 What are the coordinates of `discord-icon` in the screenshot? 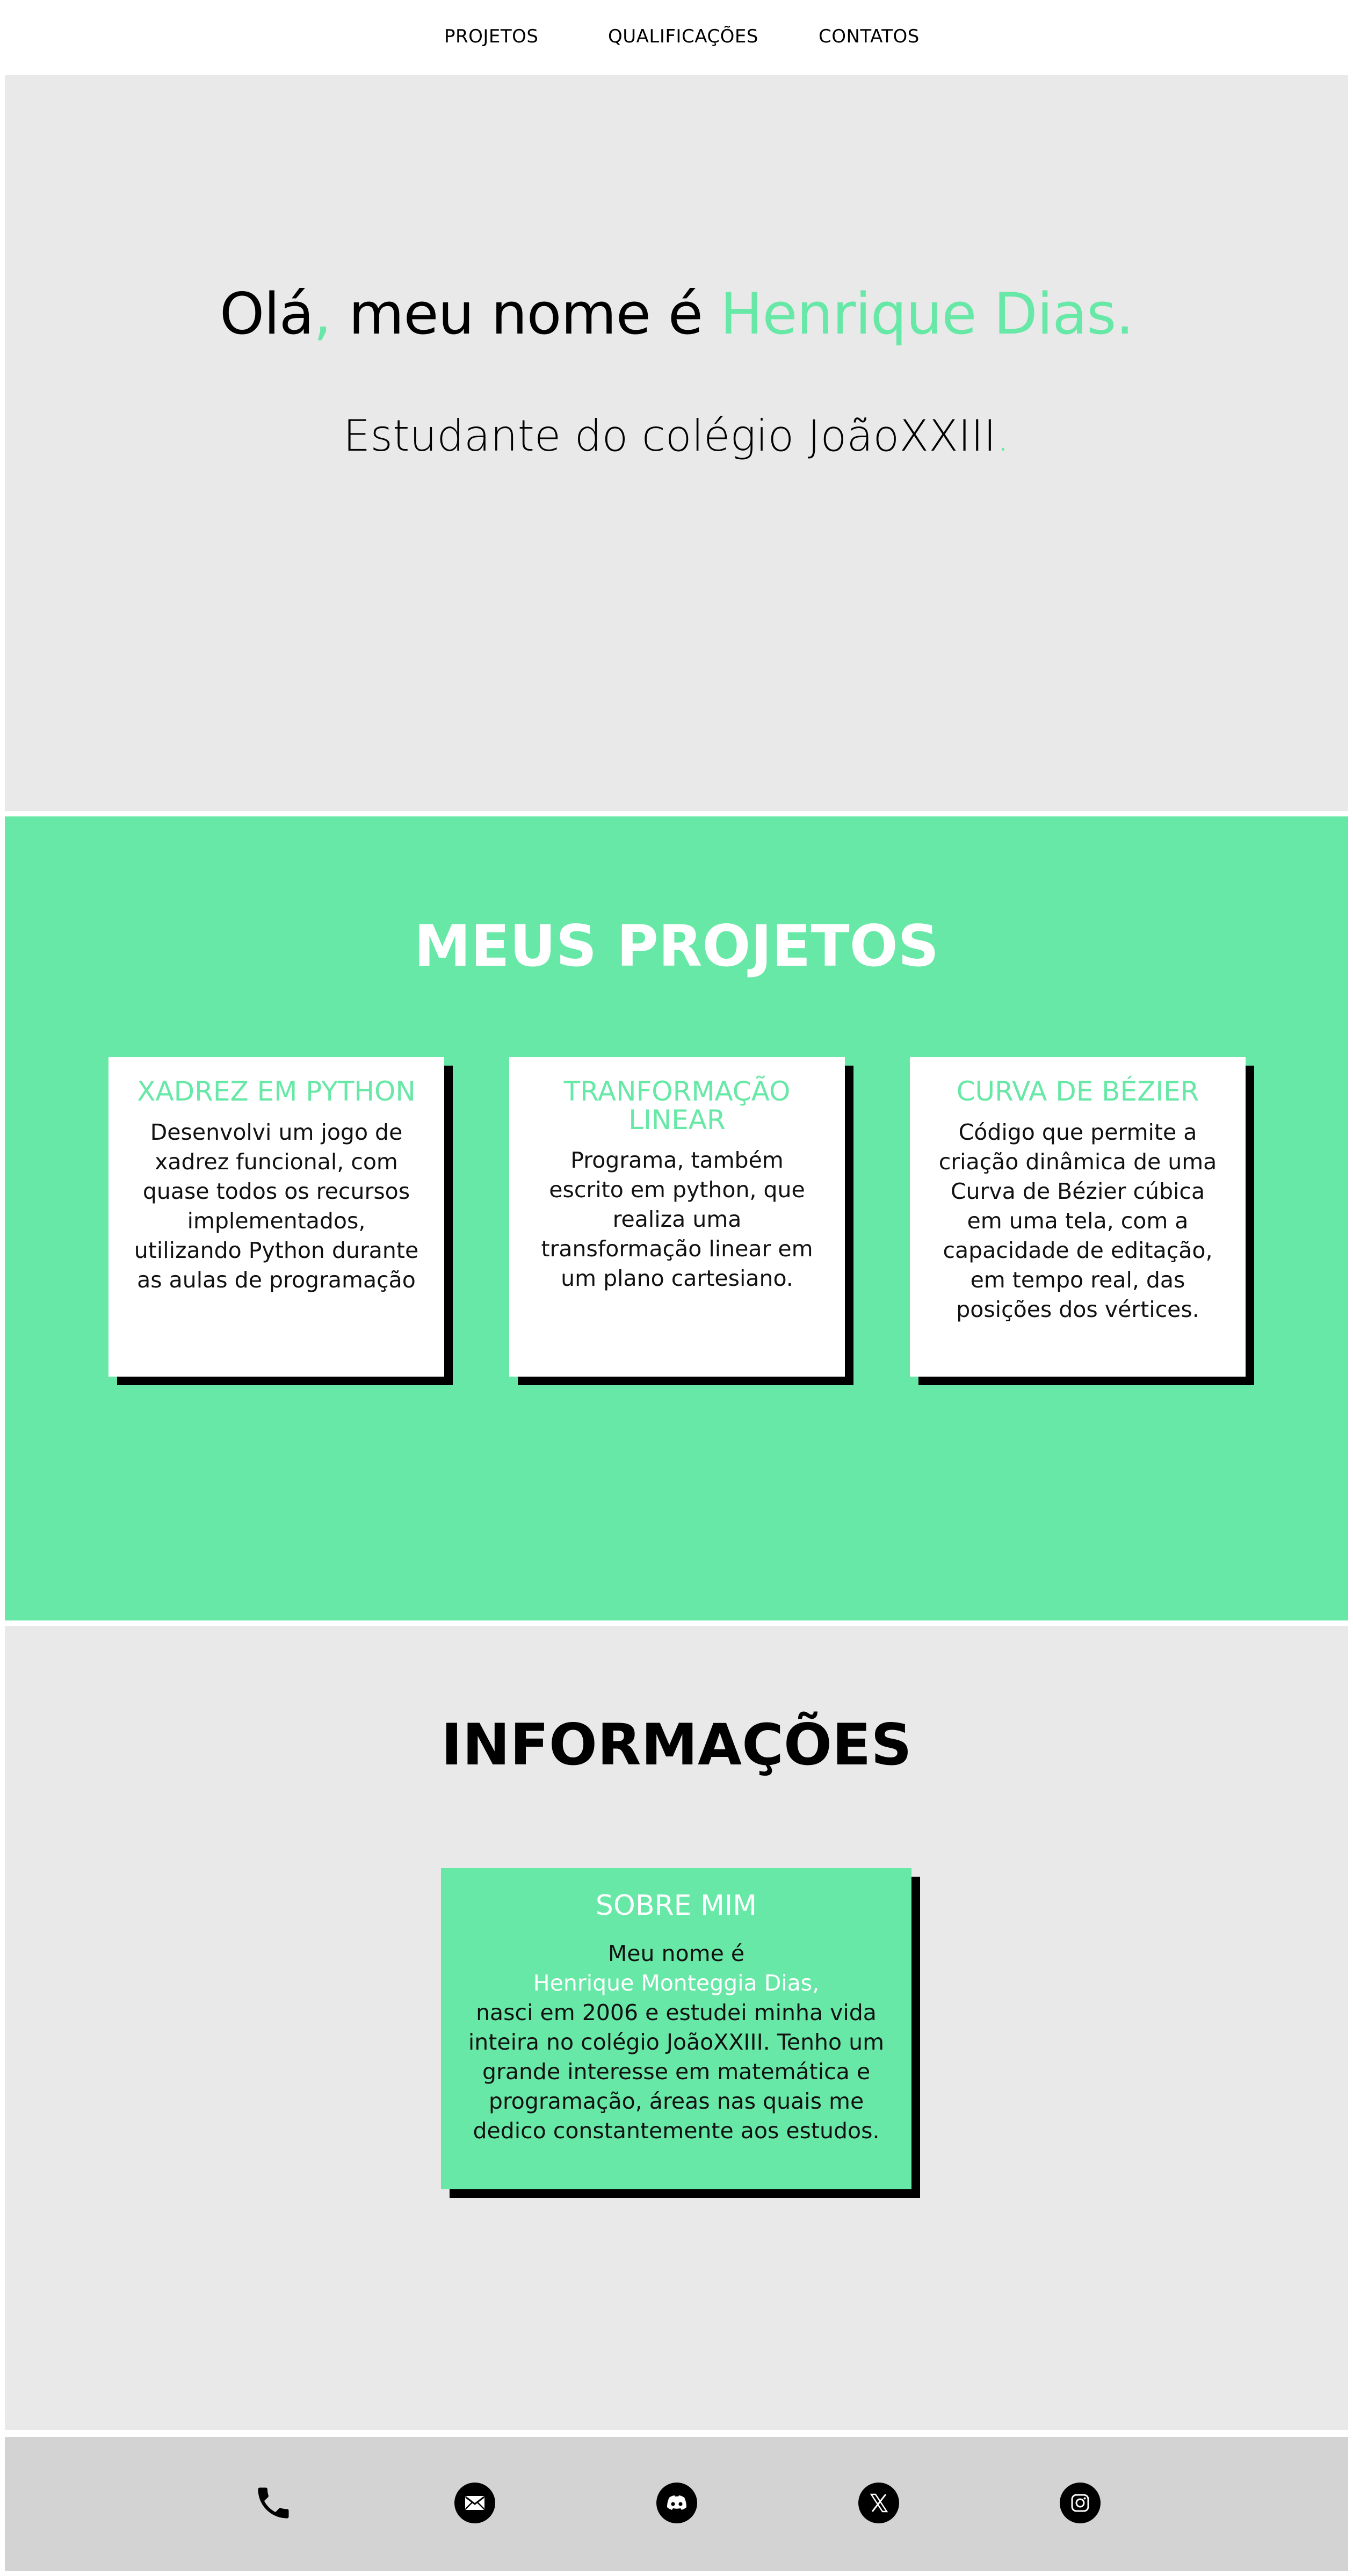 It's located at (676, 2503).